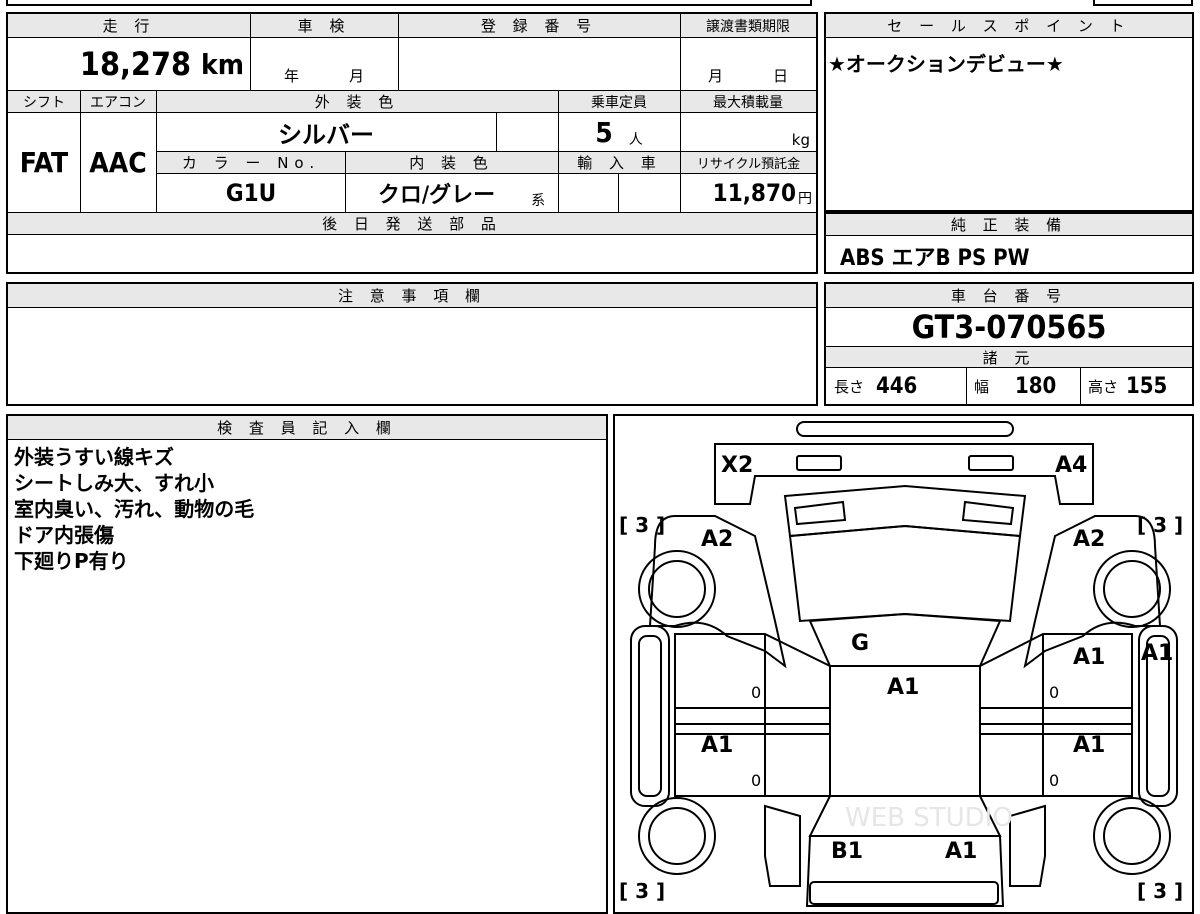 Image resolution: width=1200 pixels, height=914 pixels. I want to click on left-sill, so click(650, 716).